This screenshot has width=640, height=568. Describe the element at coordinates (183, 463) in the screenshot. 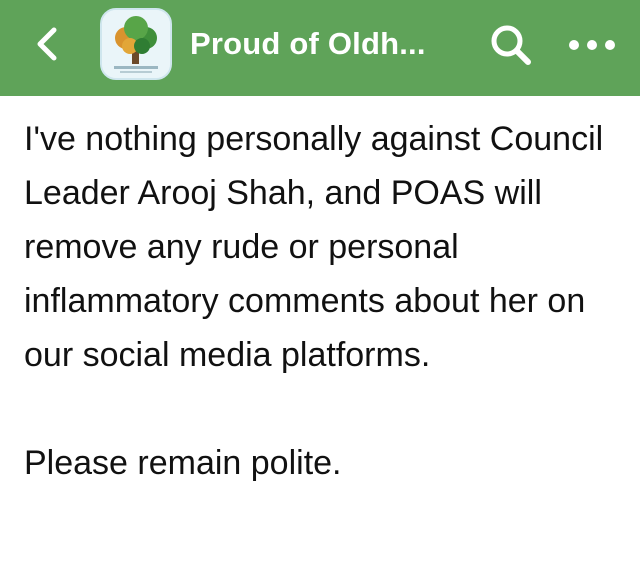

I see `post-paragraph: Please remain polite.` at that location.